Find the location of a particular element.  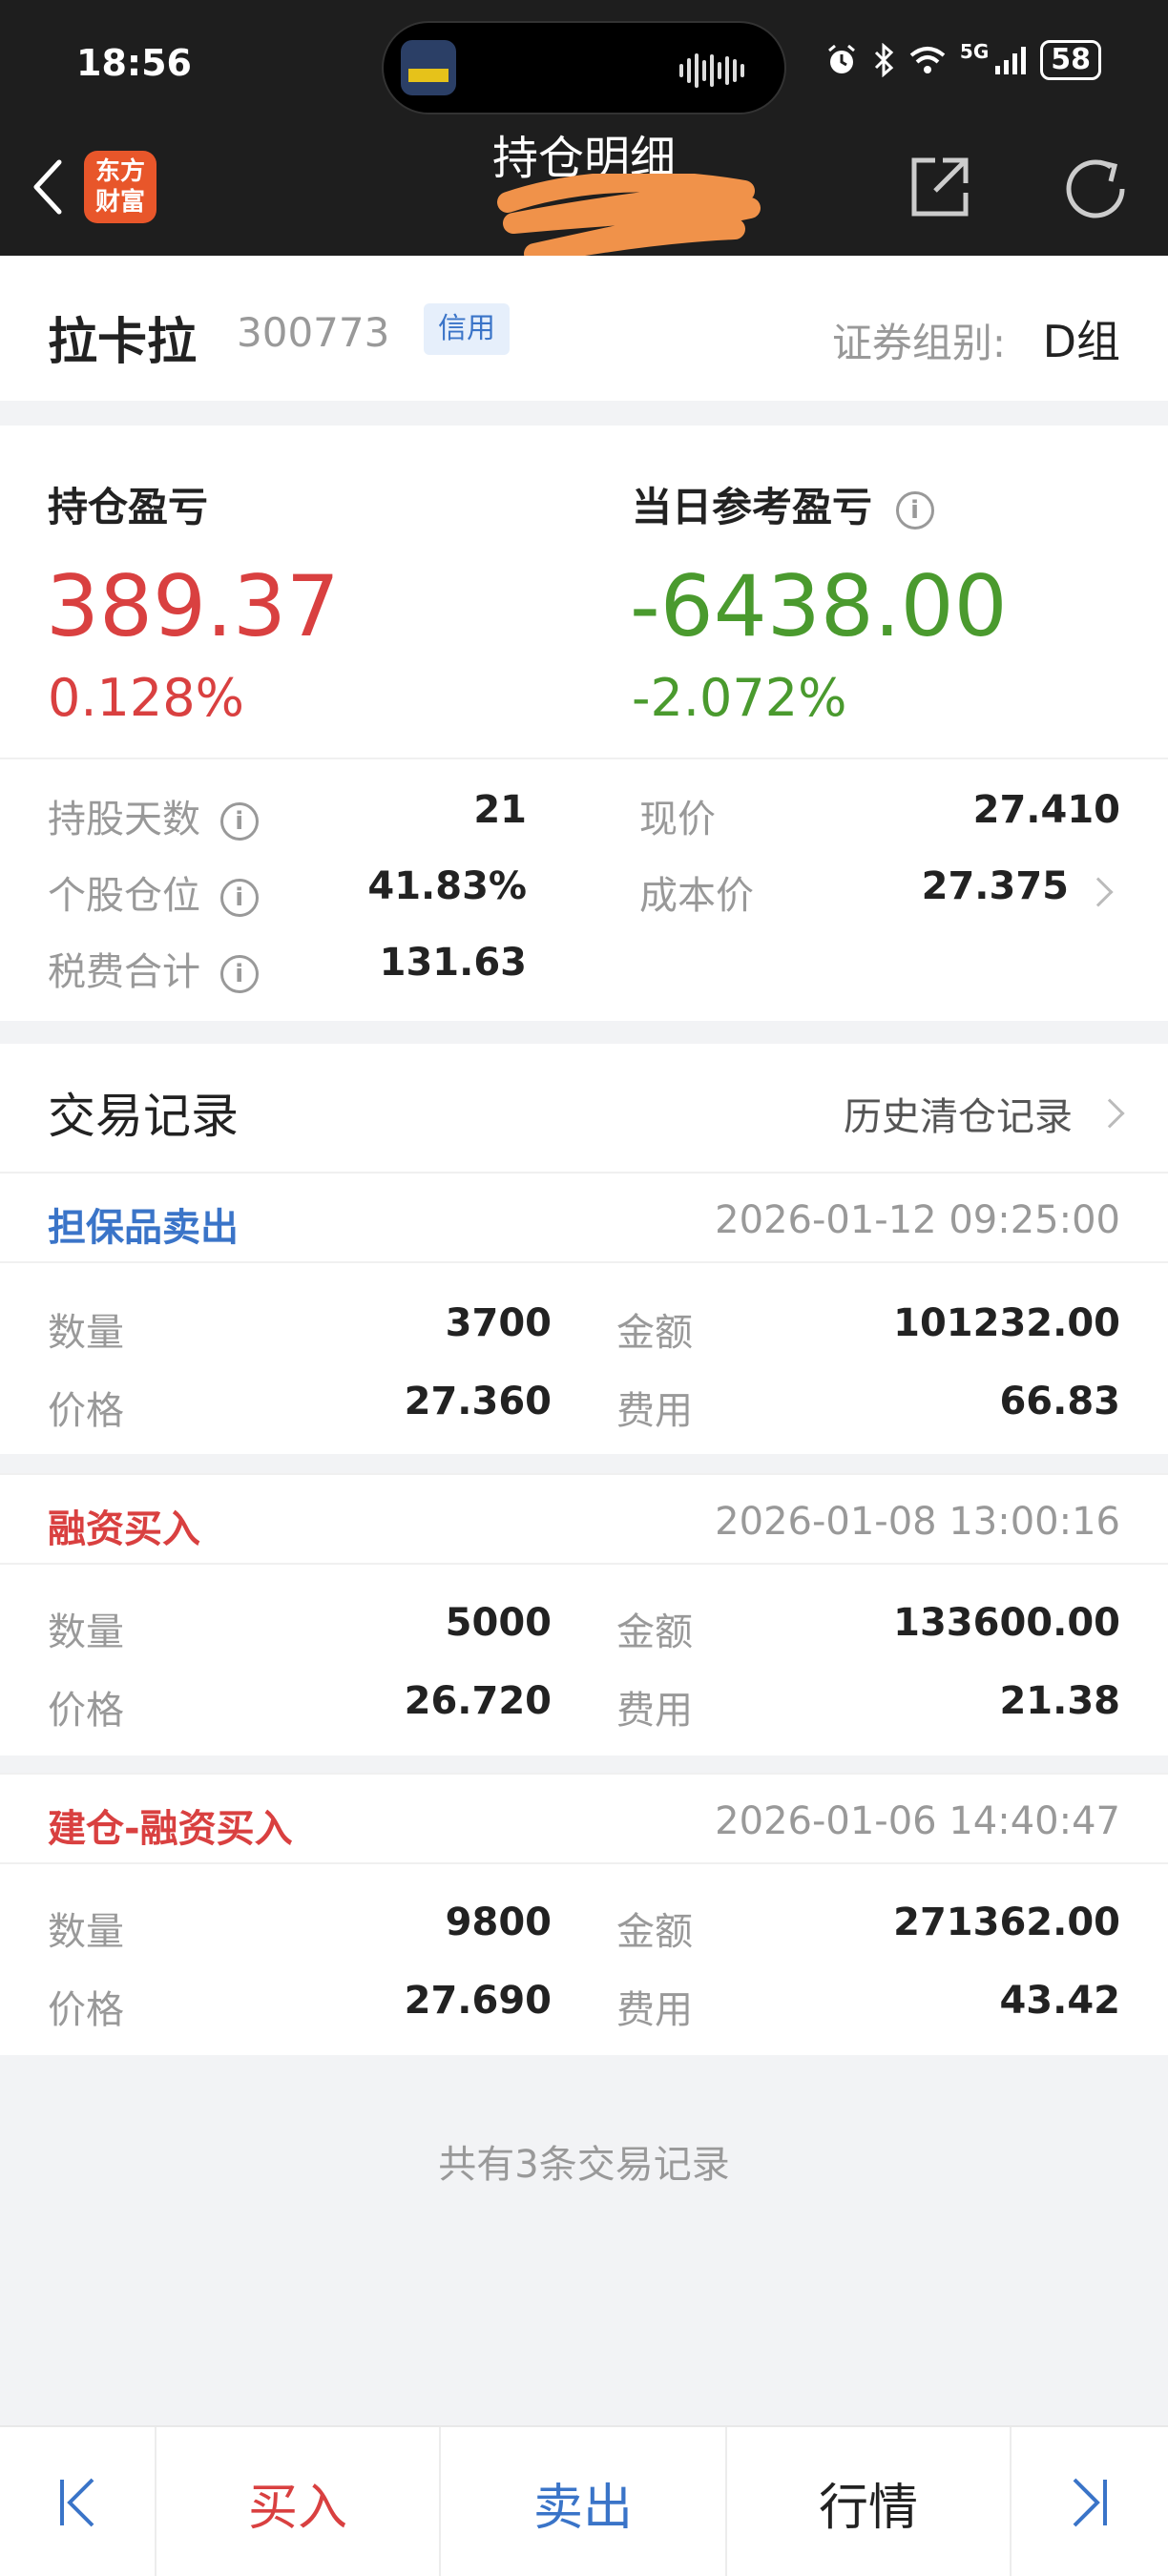

total-fees-label-wrap: 税费合计 i is located at coordinates (153, 968).